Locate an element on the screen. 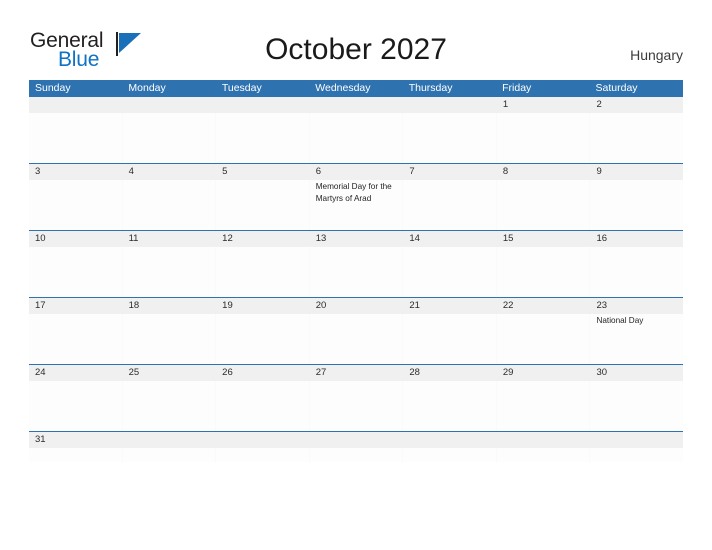 The height and width of the screenshot is (550, 712). weekday-header-monday: Monday is located at coordinates (147, 88).